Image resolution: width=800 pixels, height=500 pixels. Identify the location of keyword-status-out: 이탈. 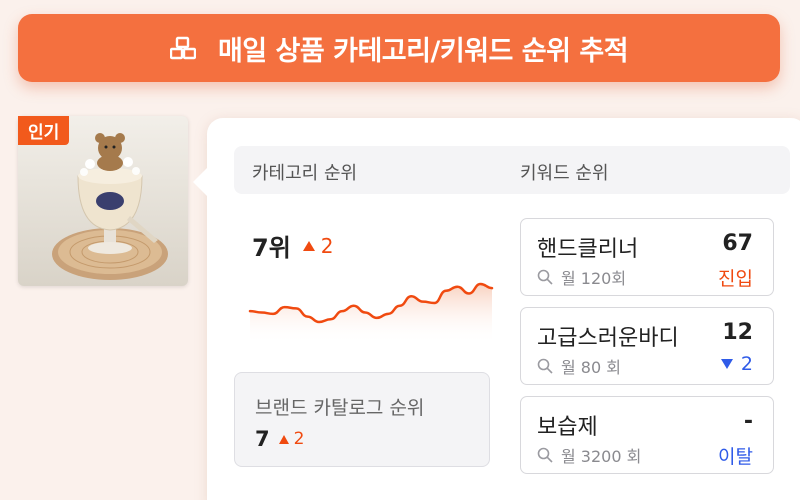
(735, 457).